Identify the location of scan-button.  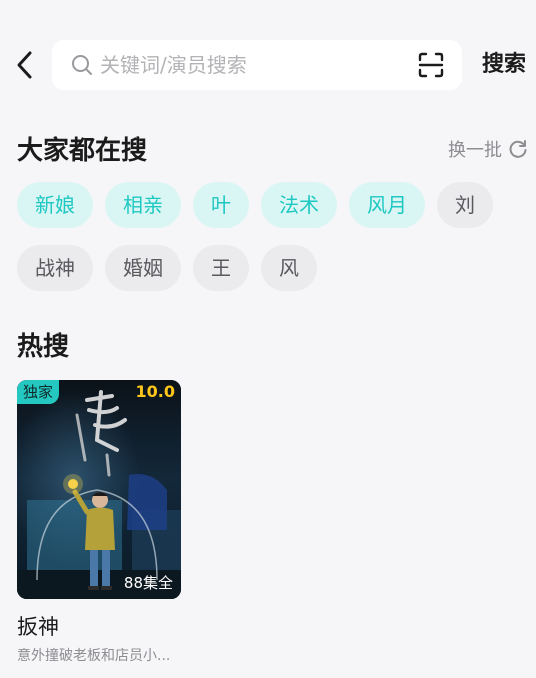
(431, 65).